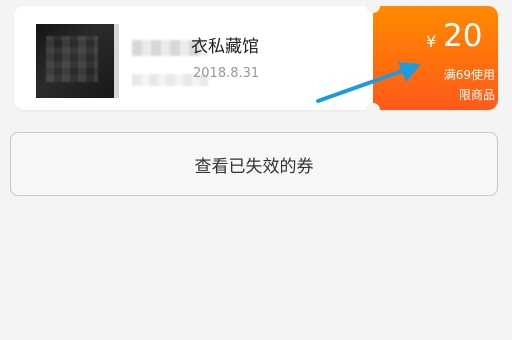  What do you see at coordinates (373, 110) in the screenshot?
I see `ticket-notch-bottom` at bounding box center [373, 110].